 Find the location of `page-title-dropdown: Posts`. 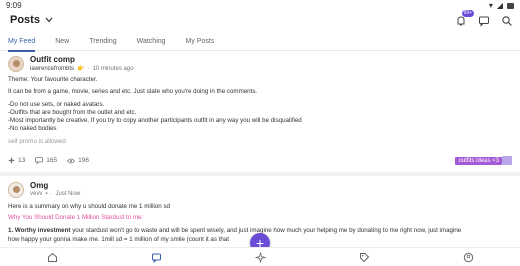

page-title-dropdown: Posts is located at coordinates (31, 20).